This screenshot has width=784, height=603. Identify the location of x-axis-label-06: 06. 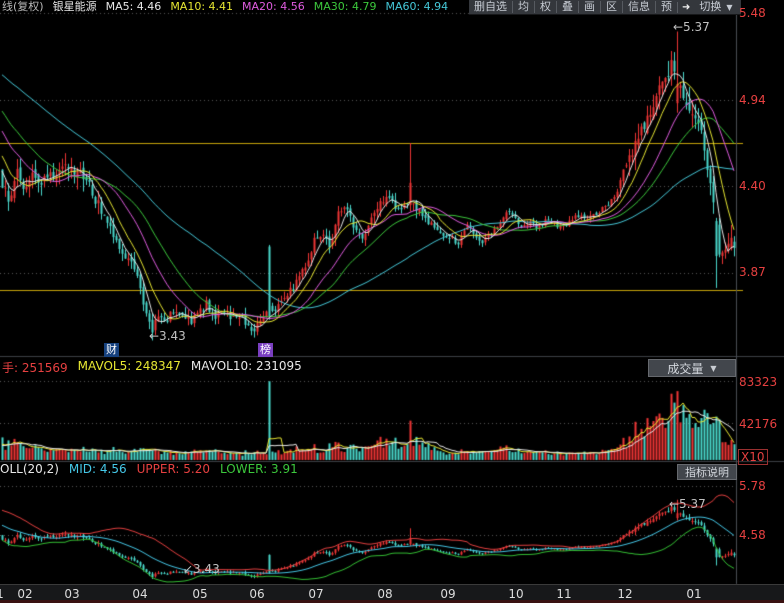
(257, 594).